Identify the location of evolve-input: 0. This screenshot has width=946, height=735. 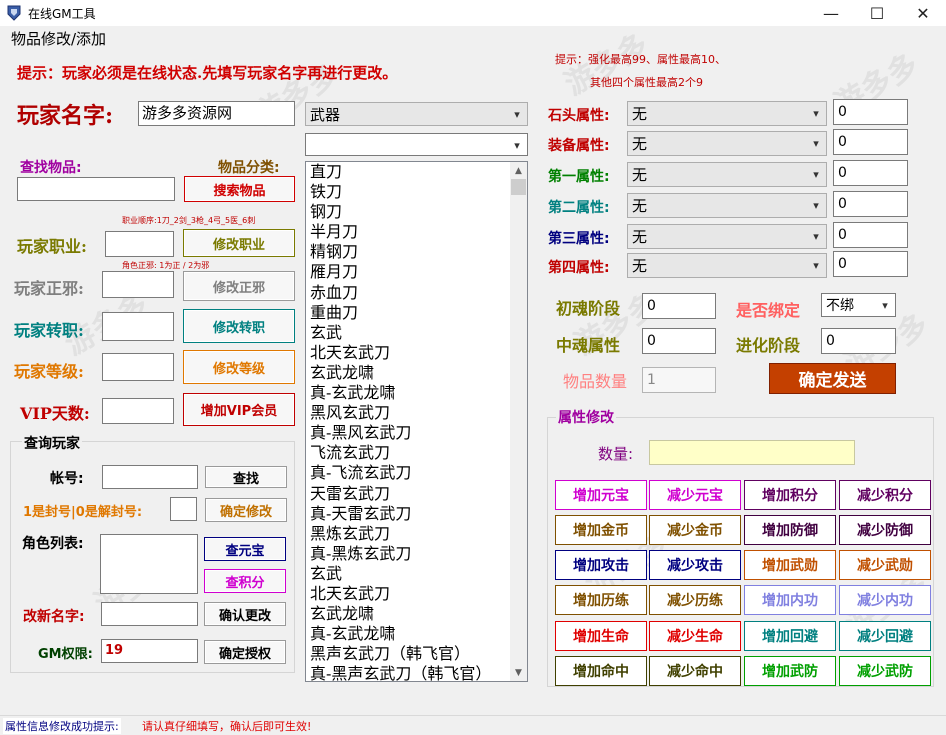
(858, 341).